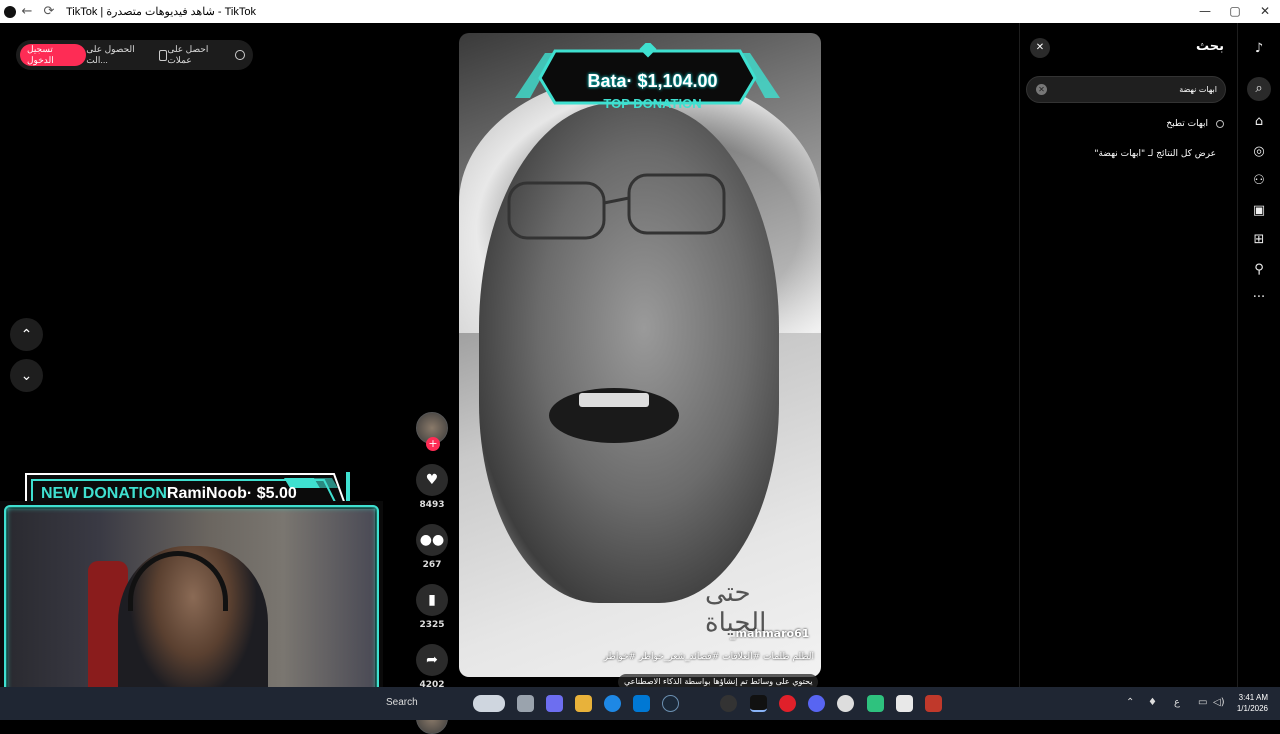 This screenshot has height=734, width=1280. What do you see at coordinates (489, 703) in the screenshot?
I see `search-highlight-icon` at bounding box center [489, 703].